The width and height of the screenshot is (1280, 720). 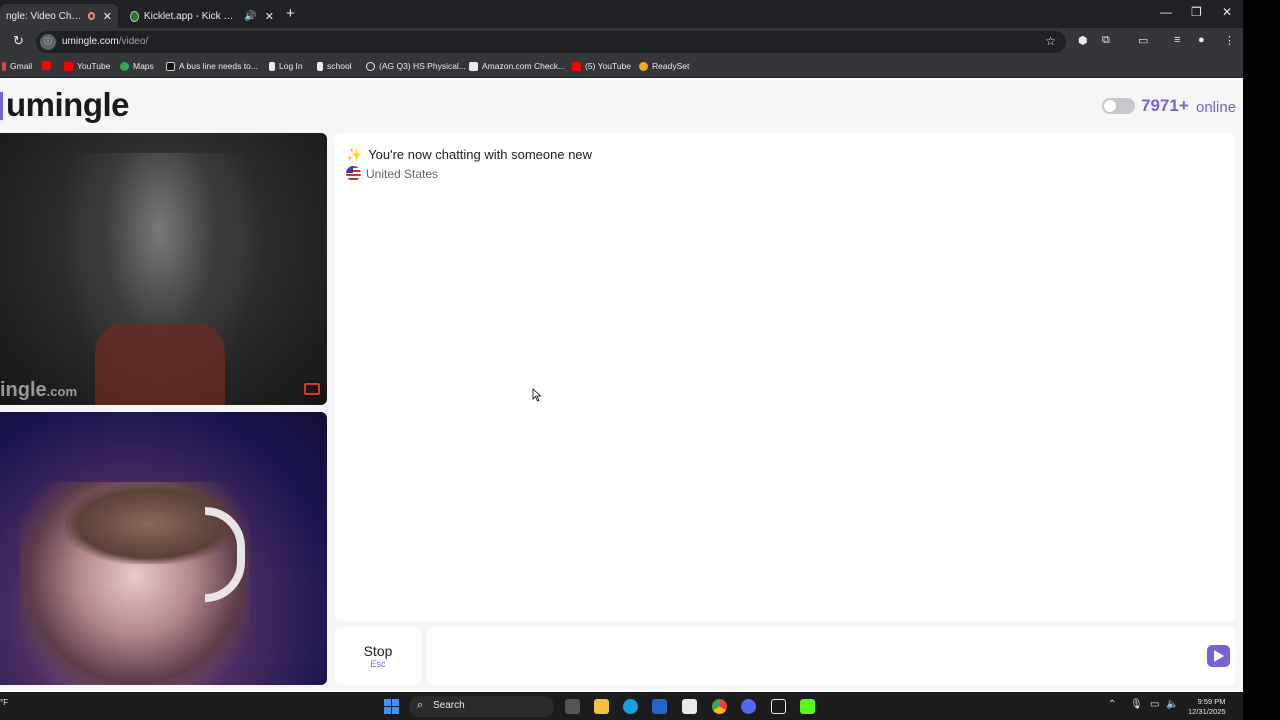 What do you see at coordinates (689, 706) in the screenshot?
I see `store-icon` at bounding box center [689, 706].